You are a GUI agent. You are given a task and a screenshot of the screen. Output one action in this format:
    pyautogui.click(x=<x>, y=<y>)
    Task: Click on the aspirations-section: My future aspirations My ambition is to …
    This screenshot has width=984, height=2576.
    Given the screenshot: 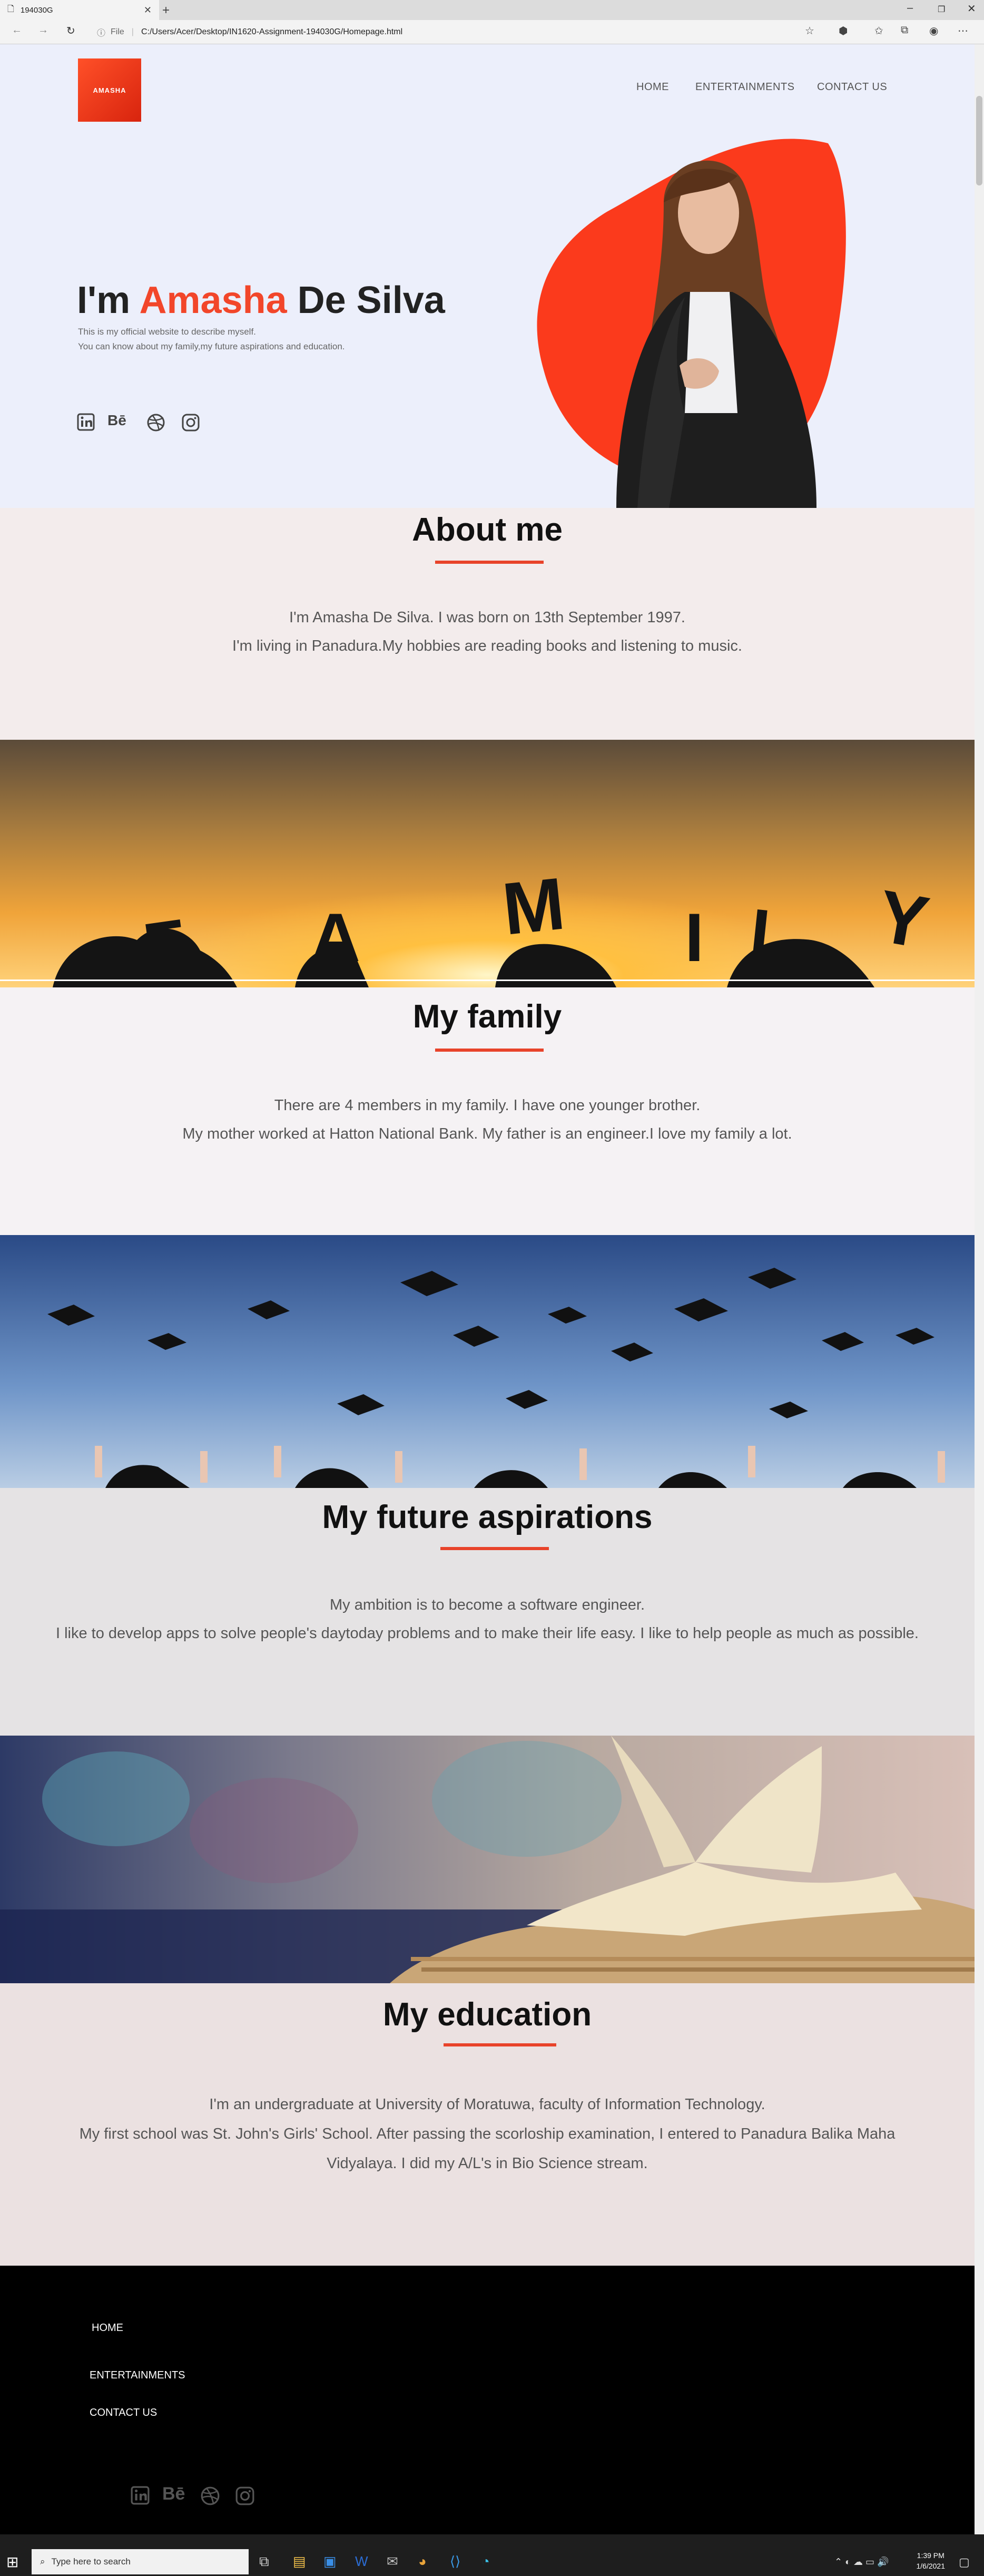 What is the action you would take?
    pyautogui.click(x=487, y=1612)
    